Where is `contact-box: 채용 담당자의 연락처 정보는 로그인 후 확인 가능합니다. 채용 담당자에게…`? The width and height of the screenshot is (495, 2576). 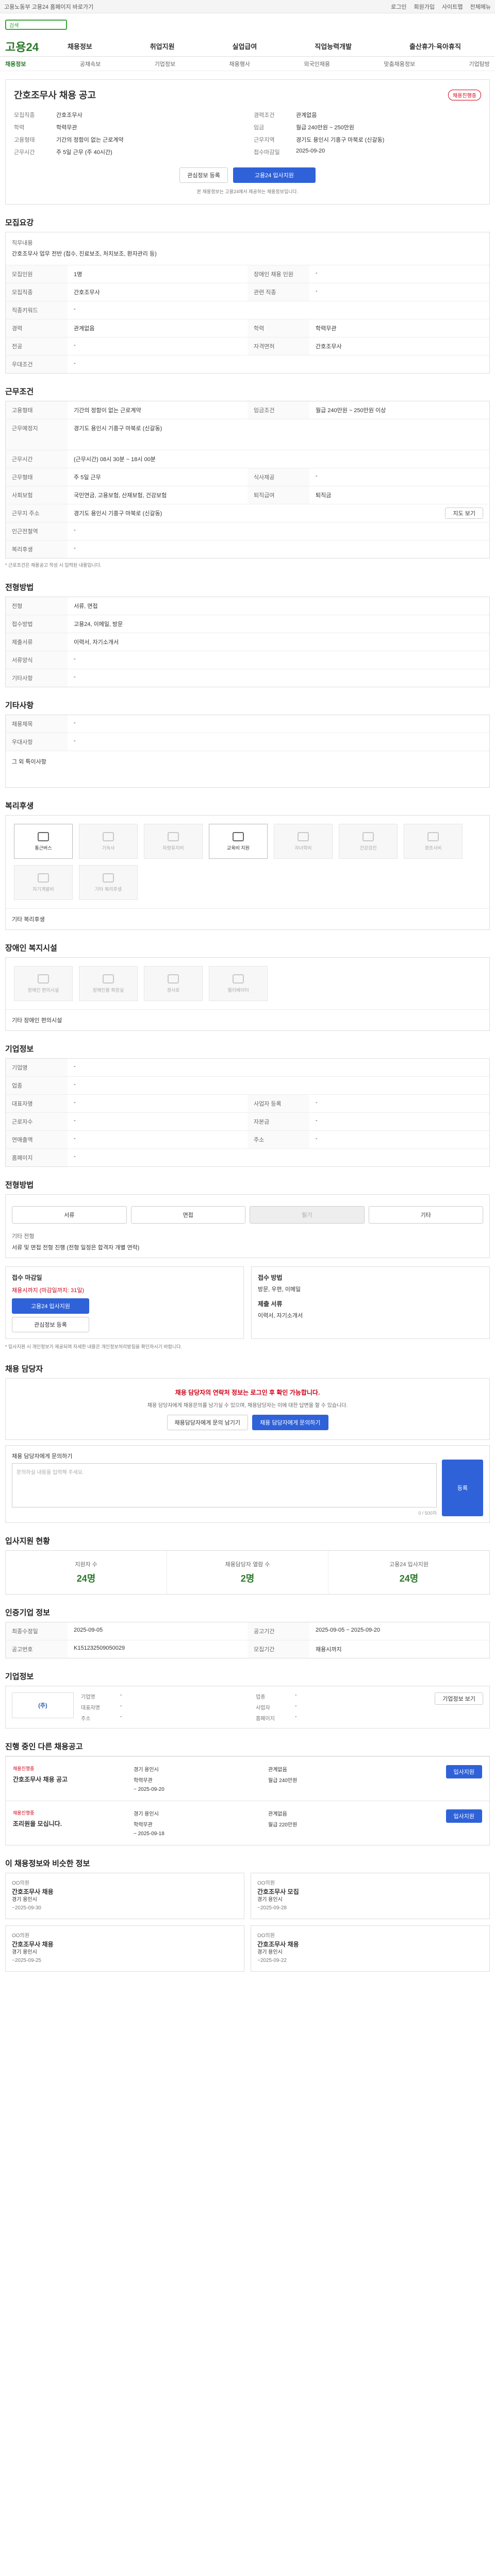
contact-box: 채용 담당자의 연락처 정보는 로그인 후 확인 가능합니다. 채용 담당자에게… is located at coordinates (247, 1409).